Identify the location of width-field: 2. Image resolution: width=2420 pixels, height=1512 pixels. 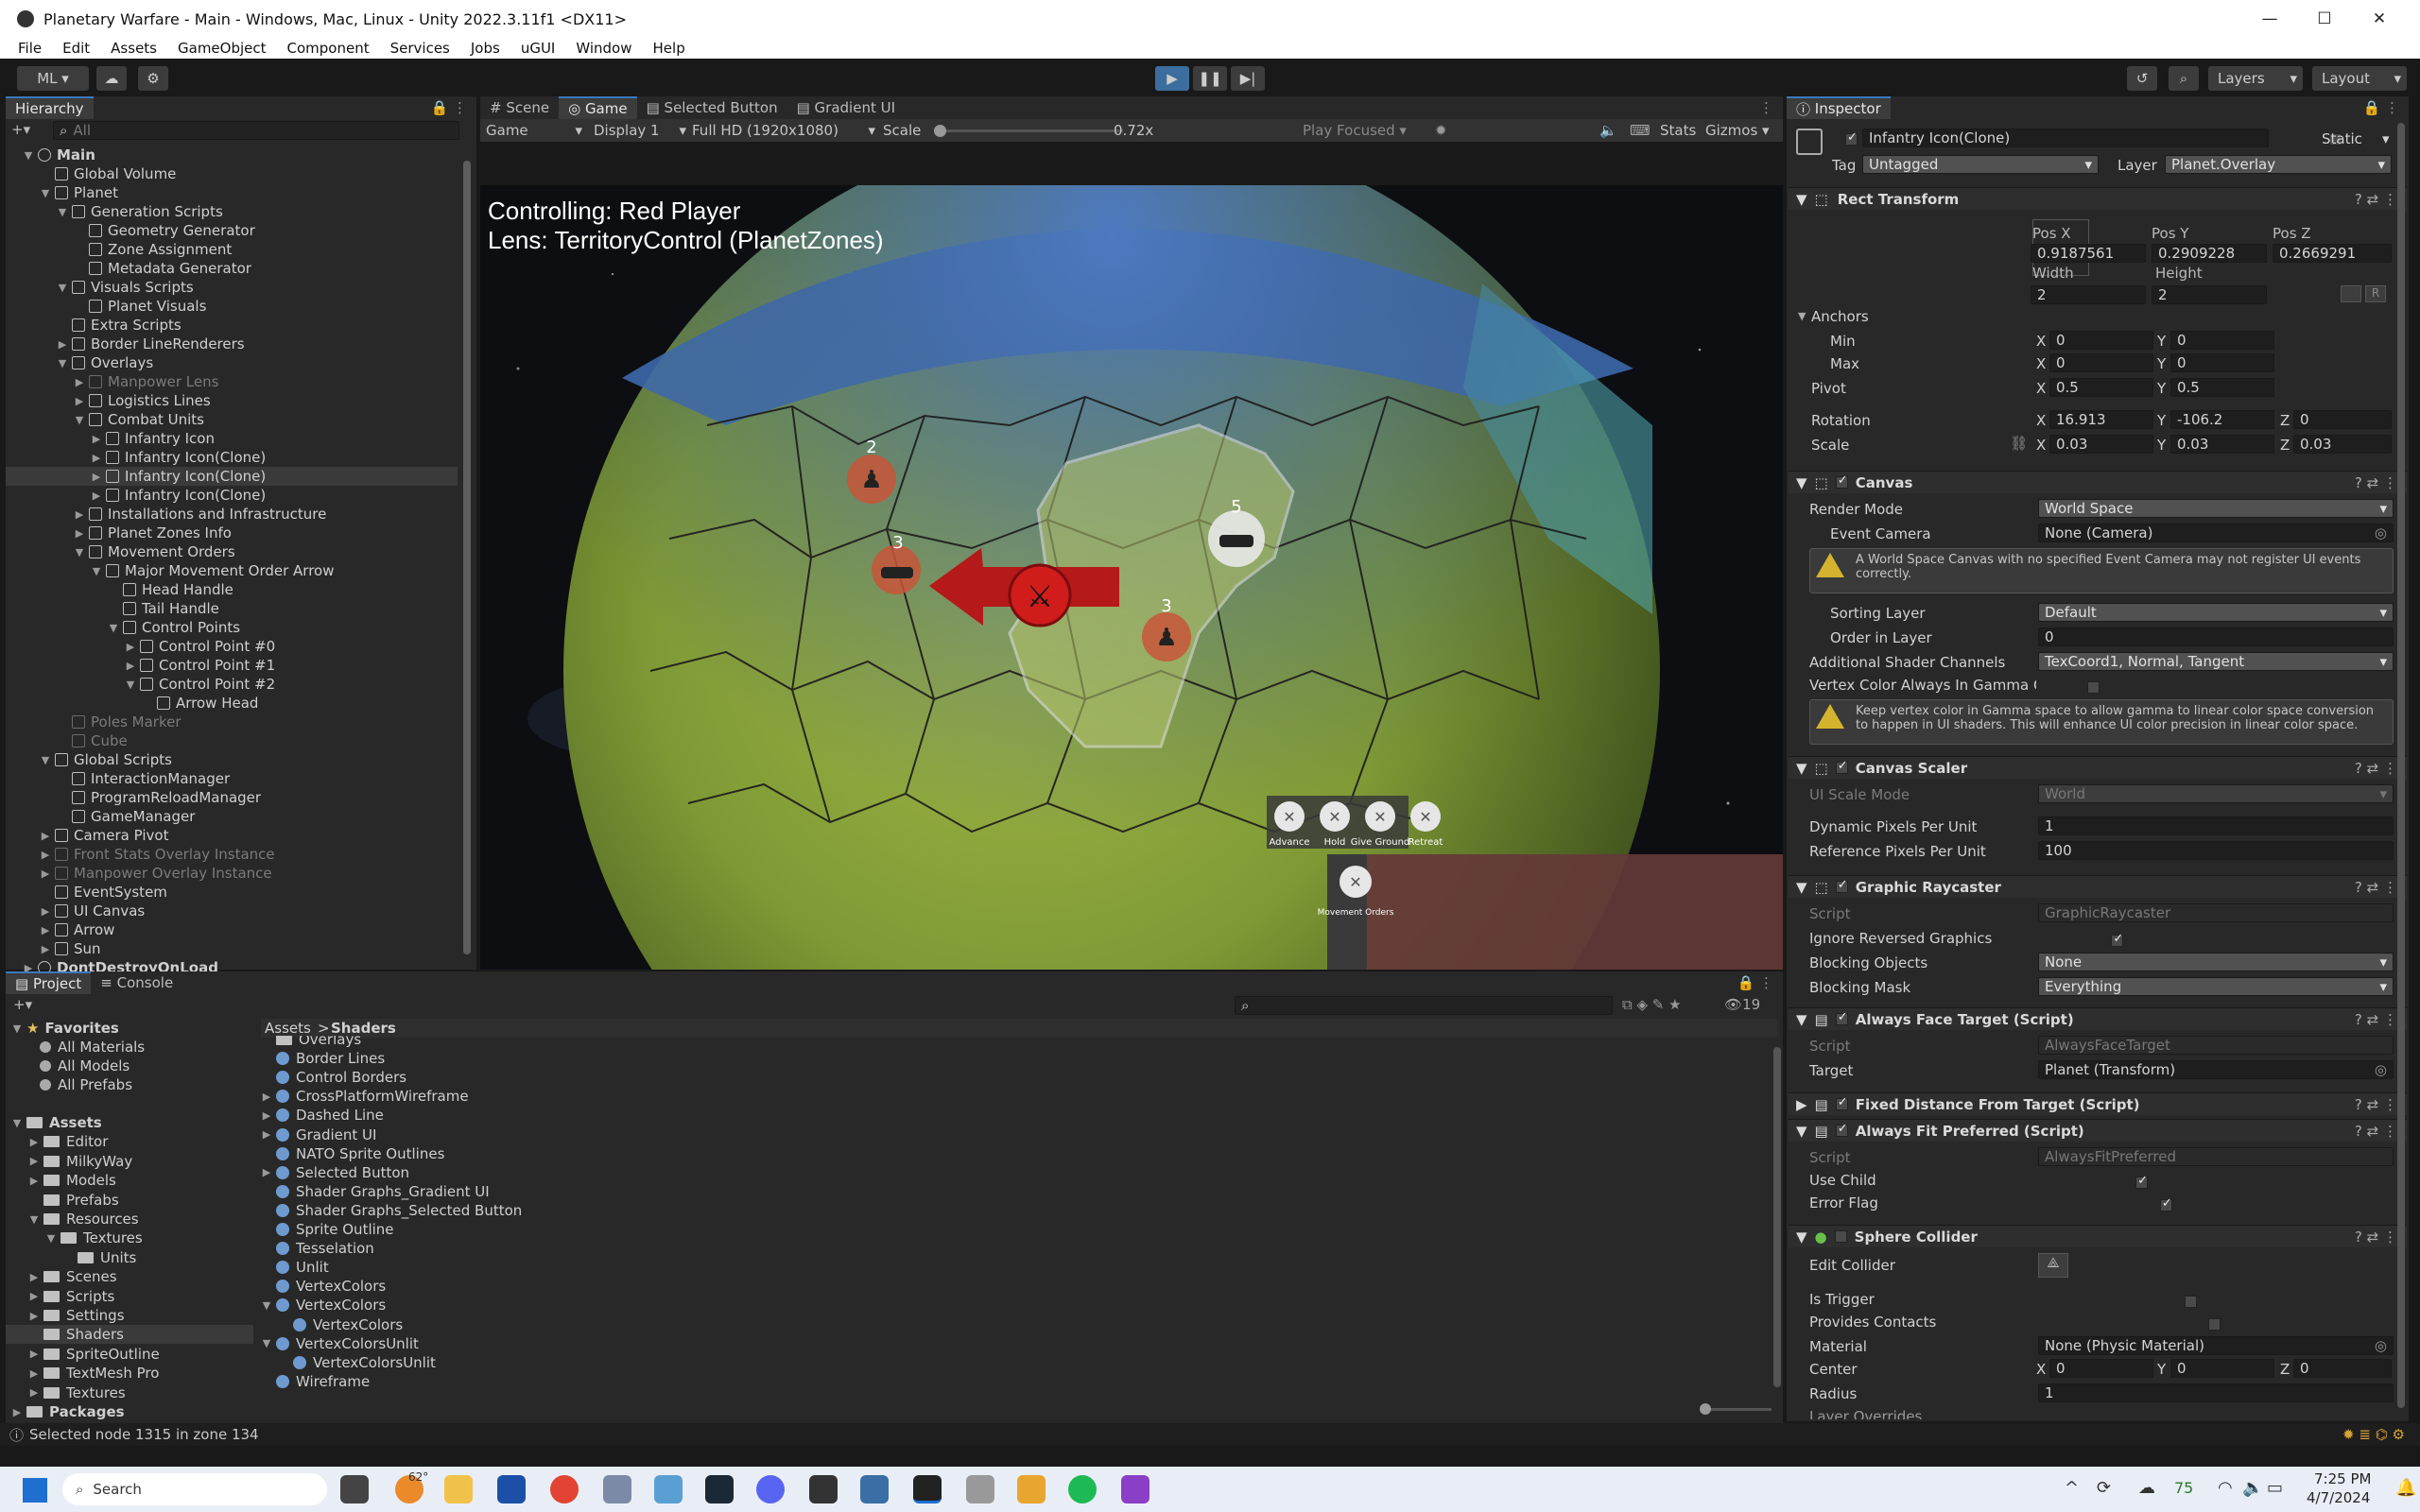
(2089, 294).